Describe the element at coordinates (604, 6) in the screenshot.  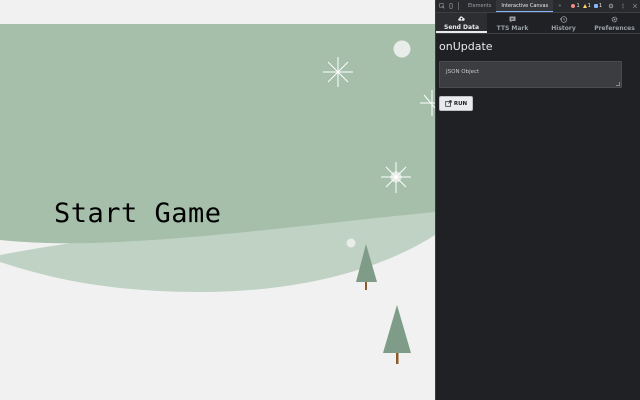
I see `toolbar-status: 1 1 1` at that location.